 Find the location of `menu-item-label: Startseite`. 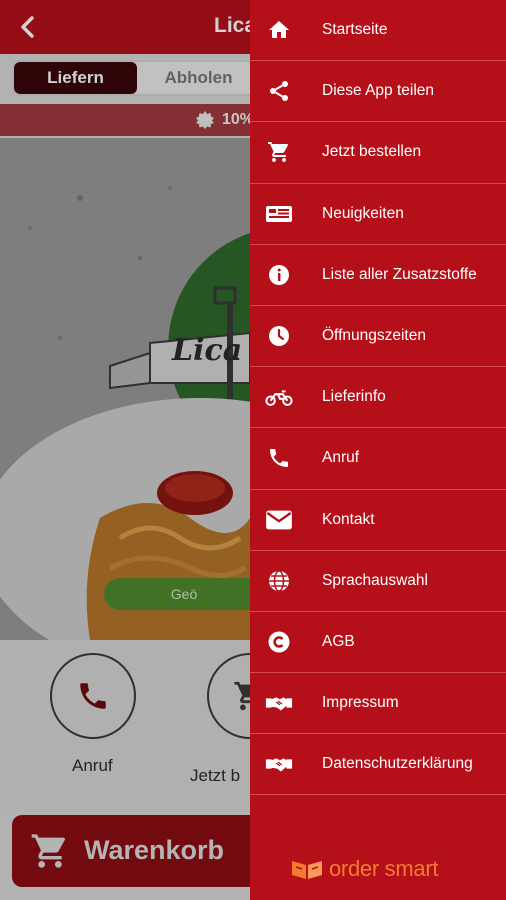

menu-item-label: Startseite is located at coordinates (355, 30).